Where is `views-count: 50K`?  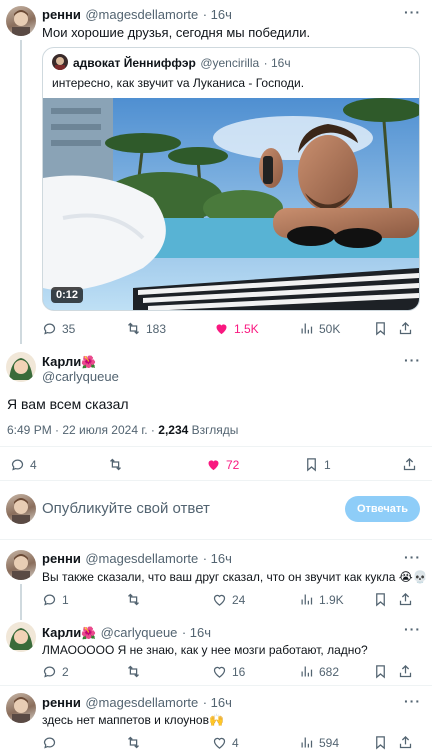 views-count: 50K is located at coordinates (330, 328).